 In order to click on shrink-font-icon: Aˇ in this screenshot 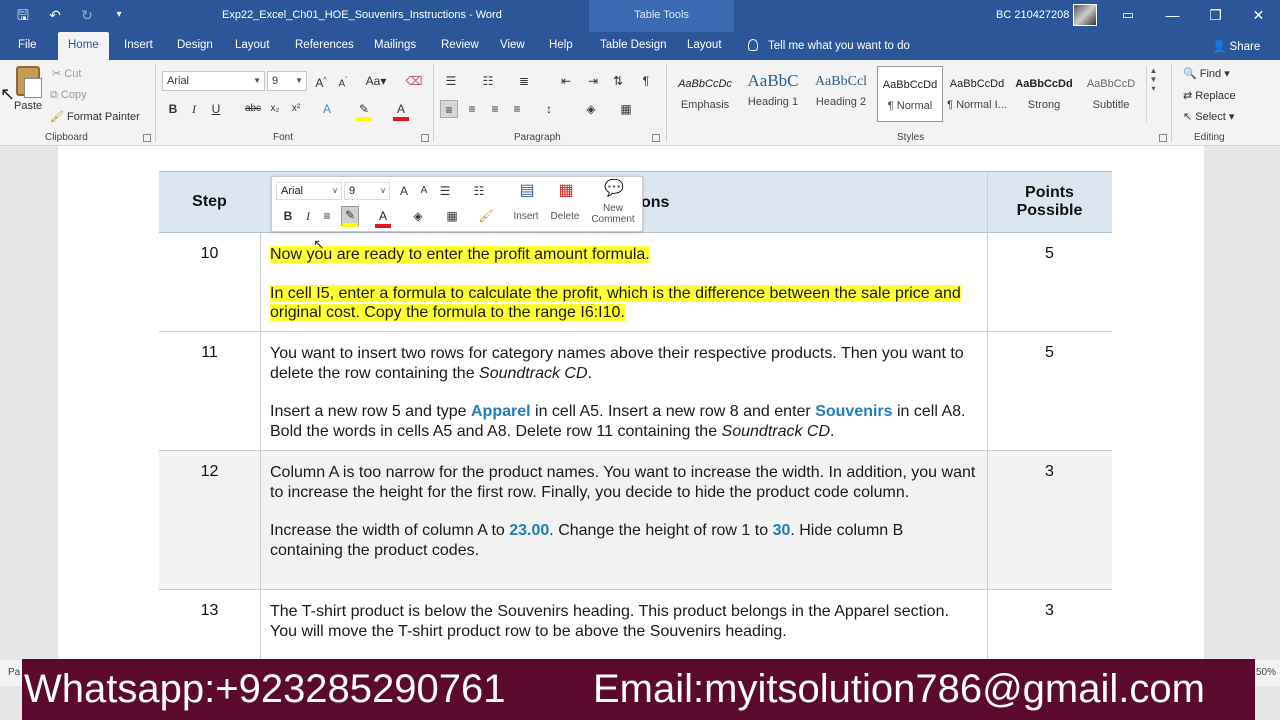, I will do `click(343, 81)`.